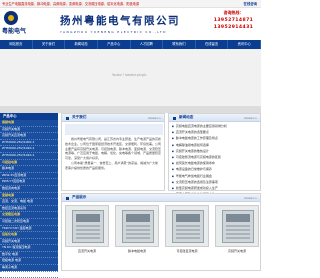 The width and height of the screenshot is (320, 278). Describe the element at coordinates (114, 129) in the screenshot. I see `about-photo` at that location.